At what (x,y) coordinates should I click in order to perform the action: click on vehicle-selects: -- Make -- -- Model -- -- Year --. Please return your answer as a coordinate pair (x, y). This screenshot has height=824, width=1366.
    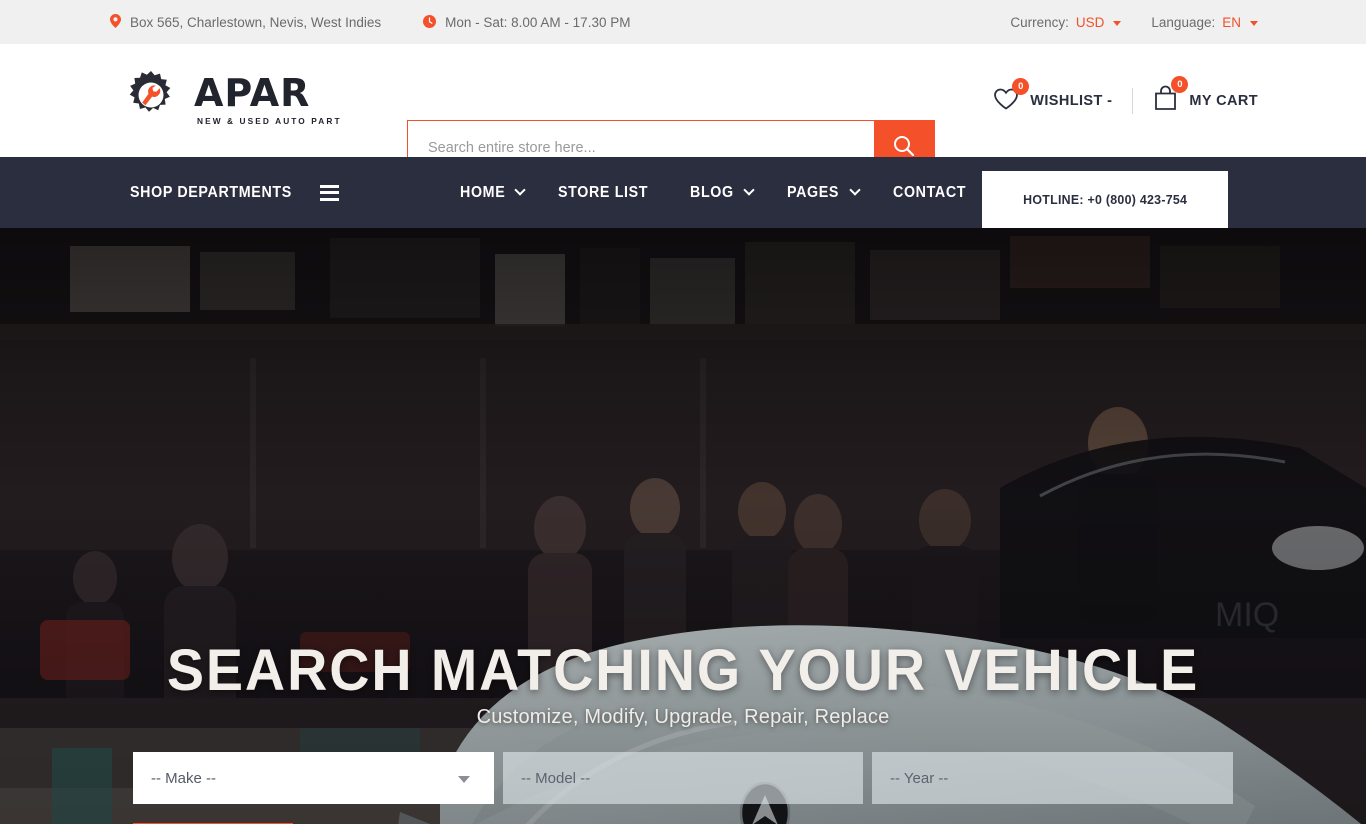
    Looking at the image, I should click on (683, 778).